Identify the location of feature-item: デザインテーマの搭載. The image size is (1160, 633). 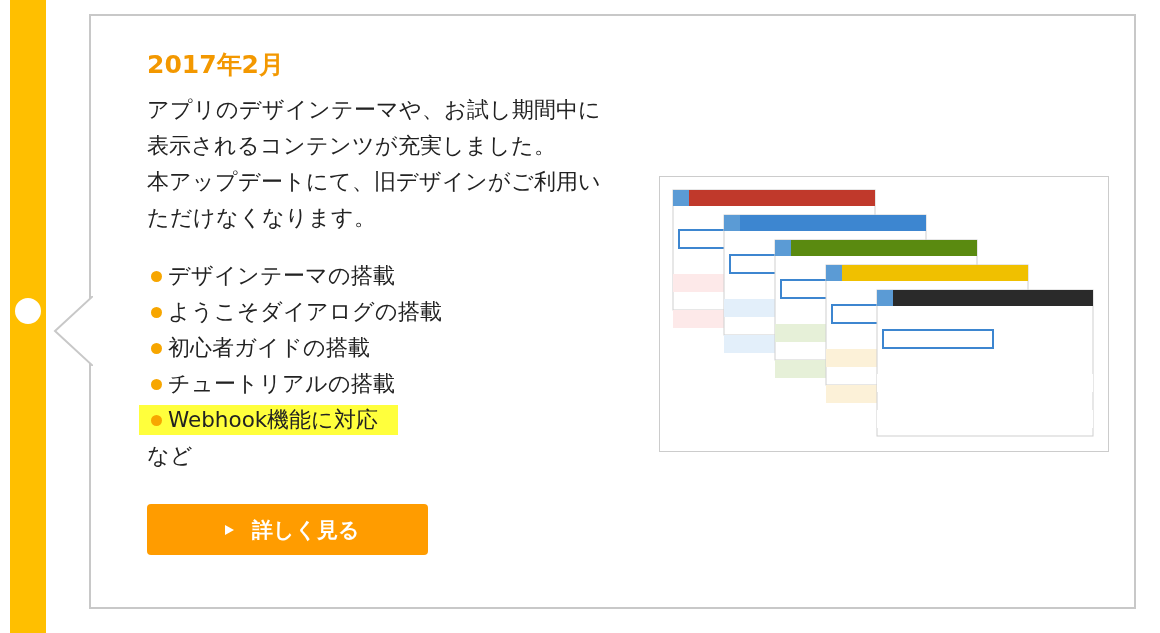
(281, 276).